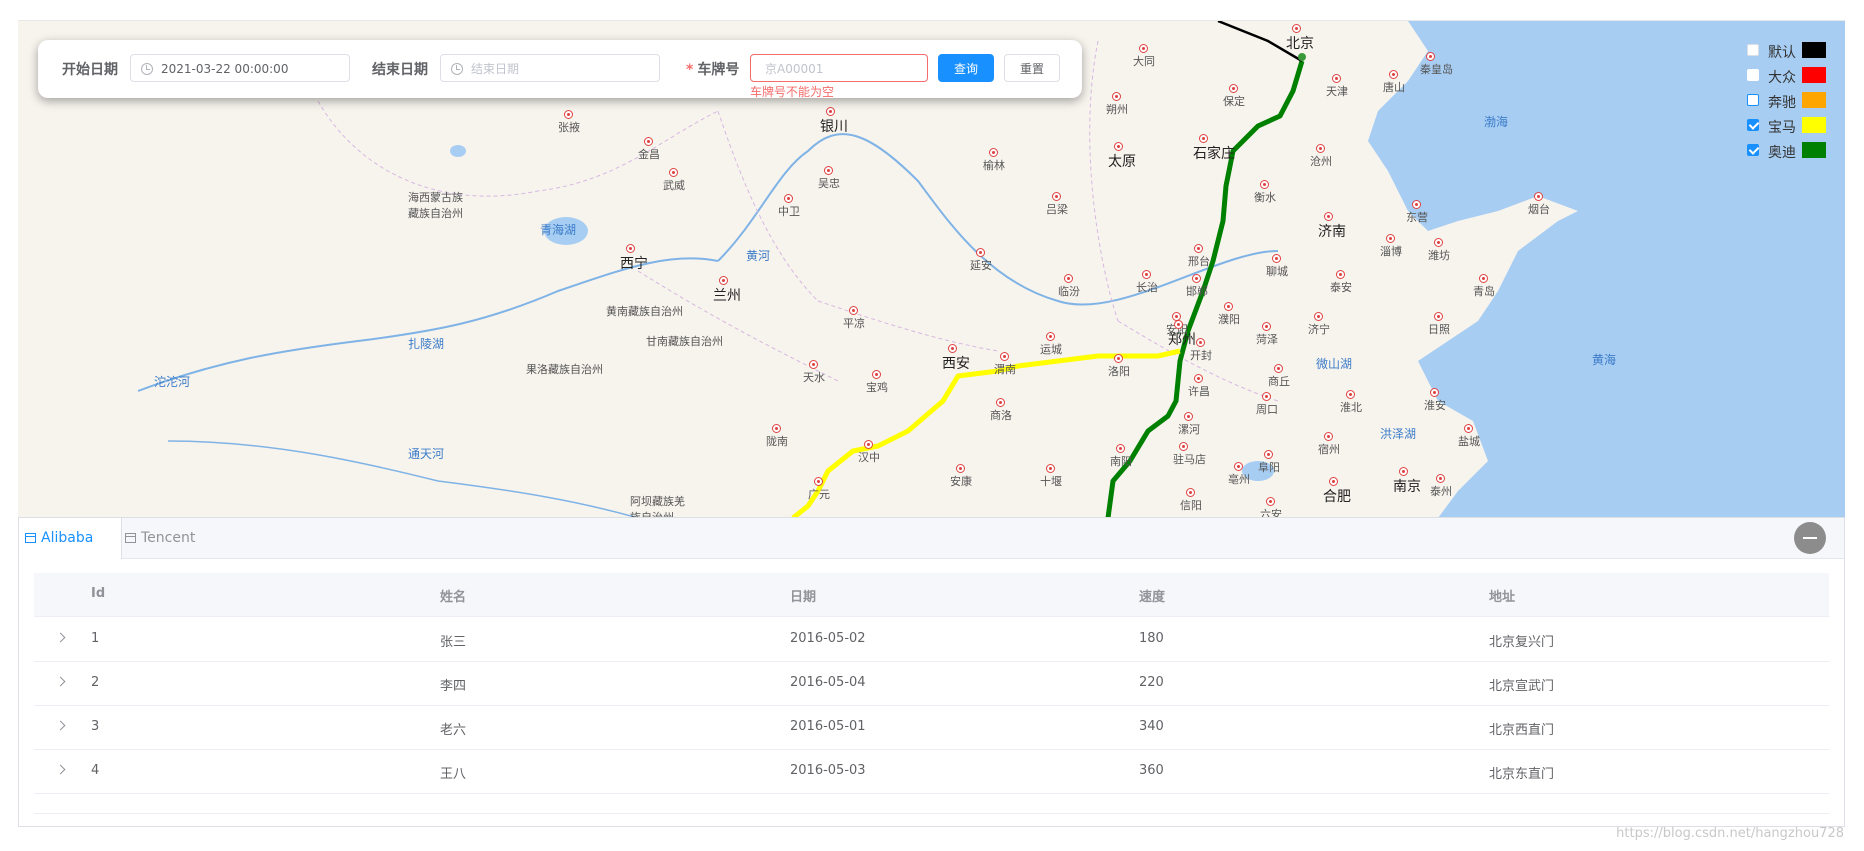 The width and height of the screenshot is (1864, 851). I want to click on map-city-label: 淄博, so click(1391, 251).